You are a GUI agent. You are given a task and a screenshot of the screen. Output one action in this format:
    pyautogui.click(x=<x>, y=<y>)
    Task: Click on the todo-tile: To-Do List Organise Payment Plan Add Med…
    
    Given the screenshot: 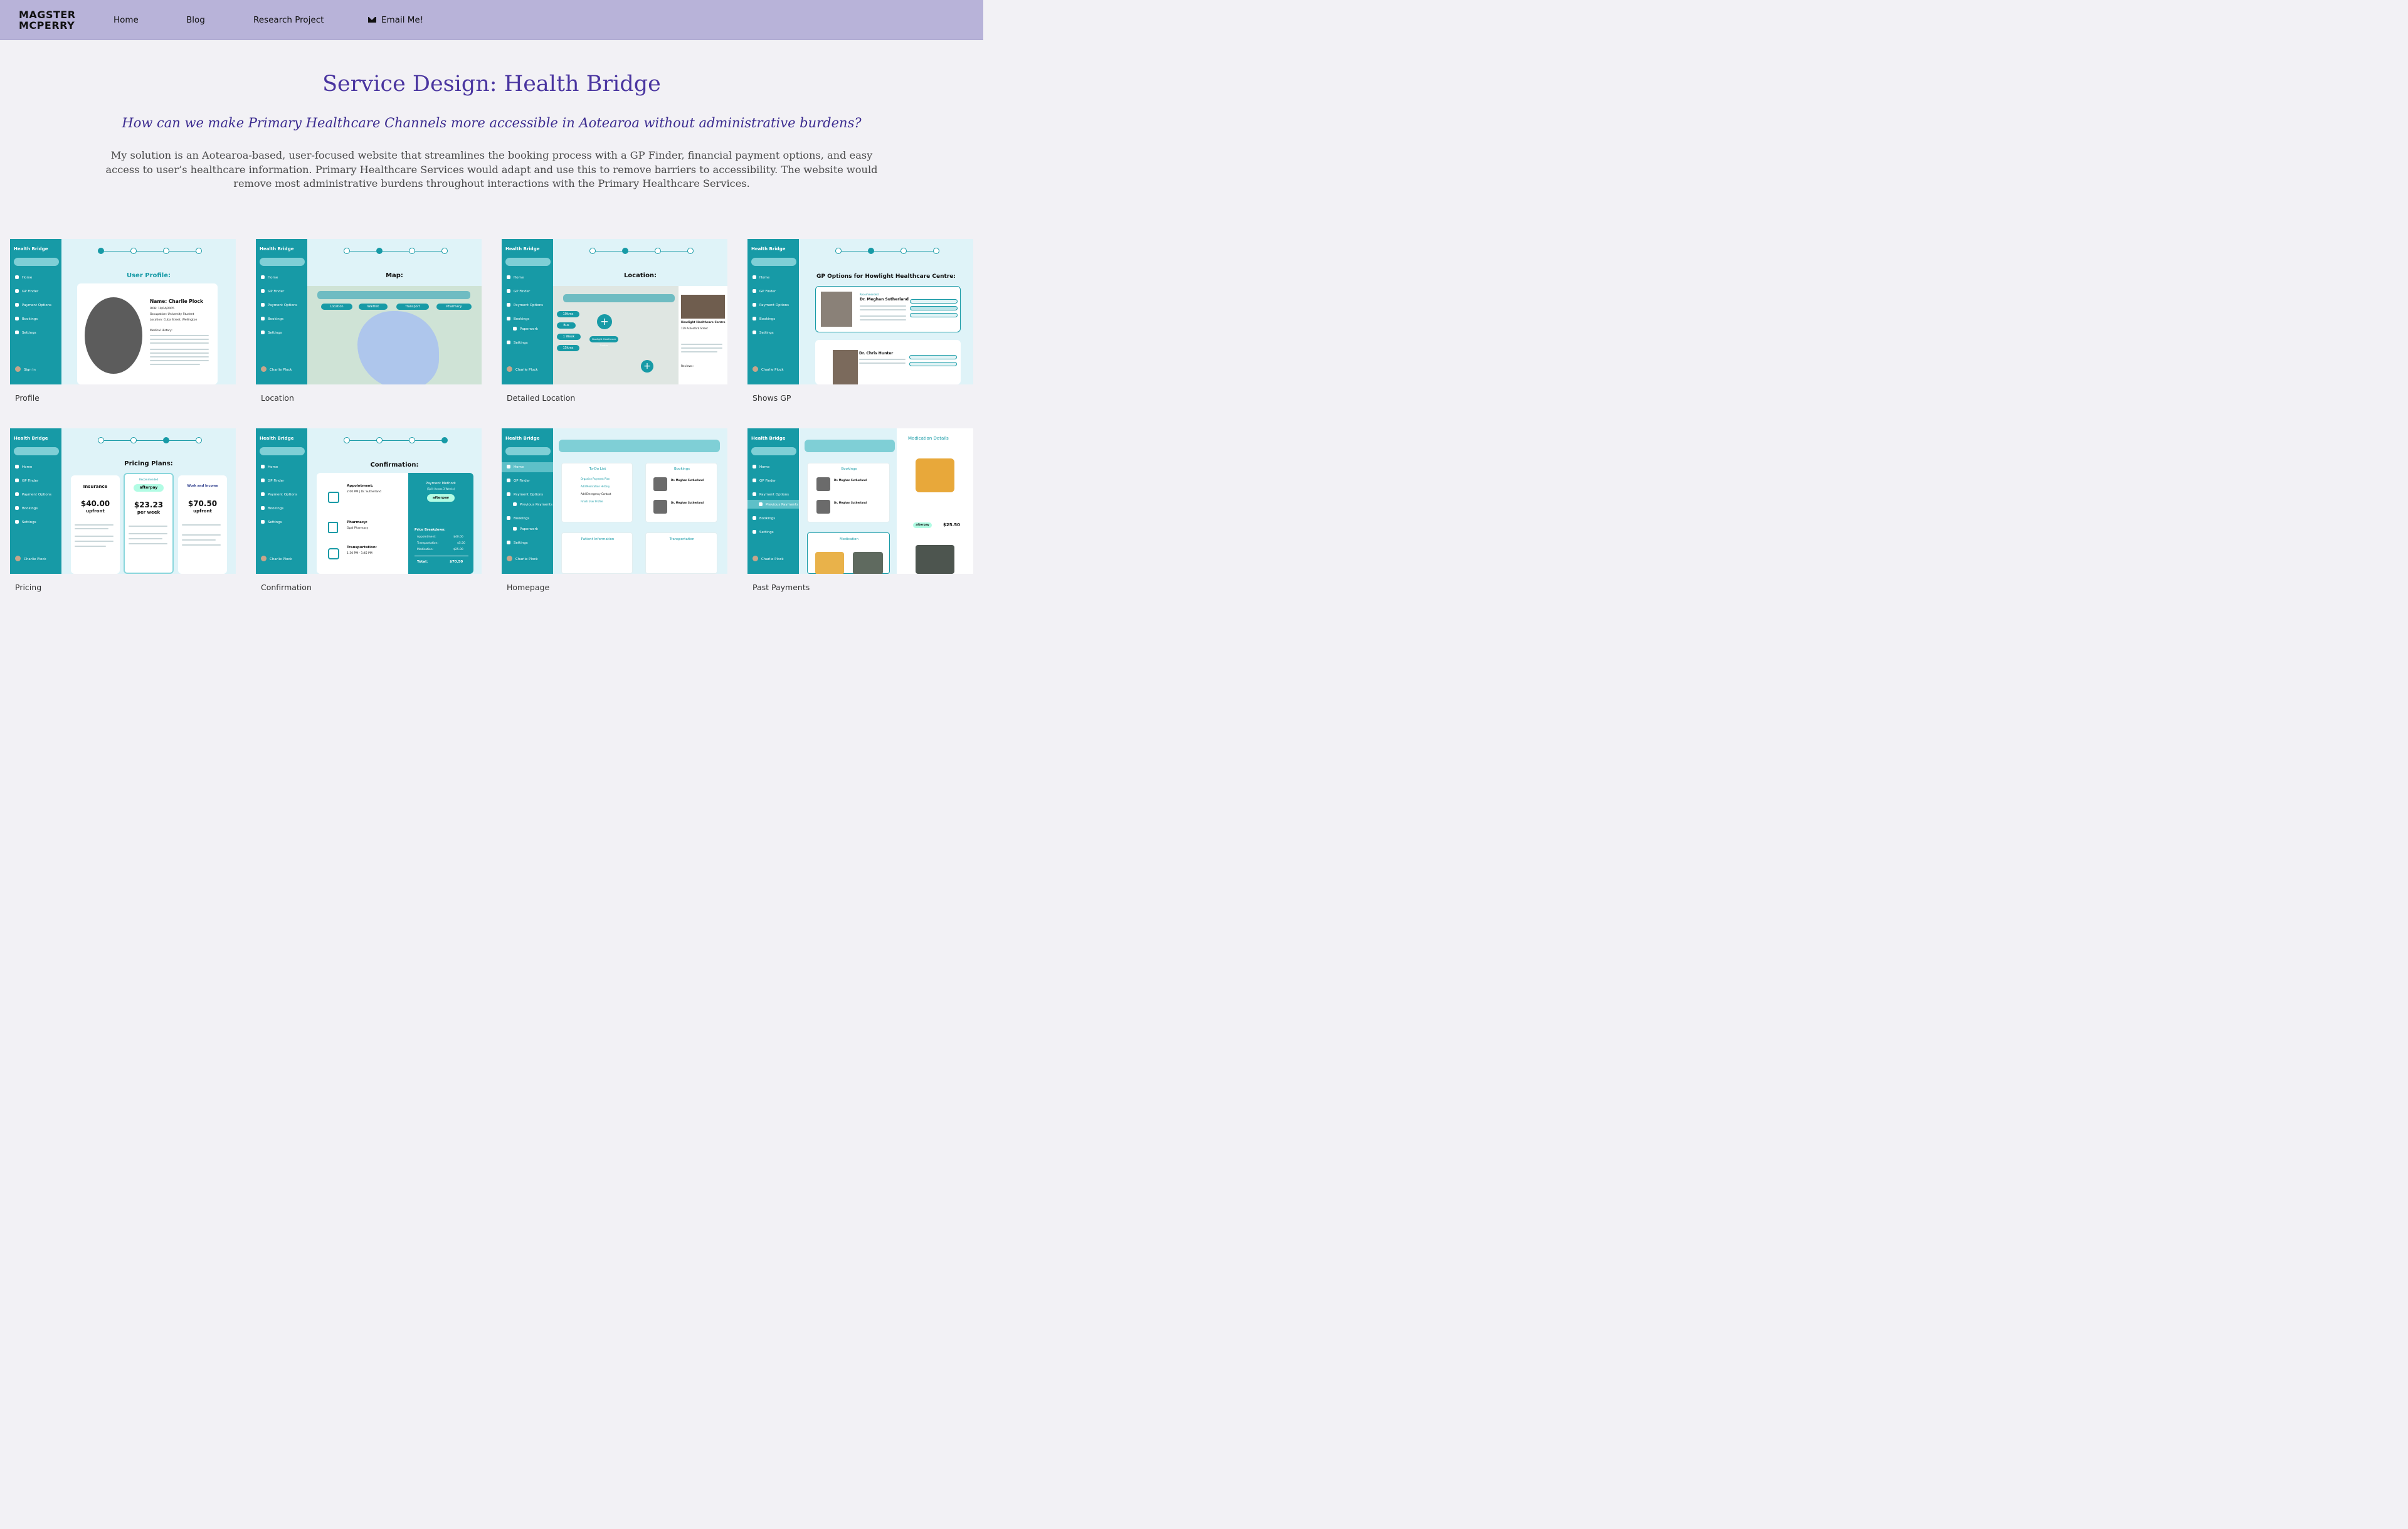 What is the action you would take?
    pyautogui.click(x=597, y=492)
    